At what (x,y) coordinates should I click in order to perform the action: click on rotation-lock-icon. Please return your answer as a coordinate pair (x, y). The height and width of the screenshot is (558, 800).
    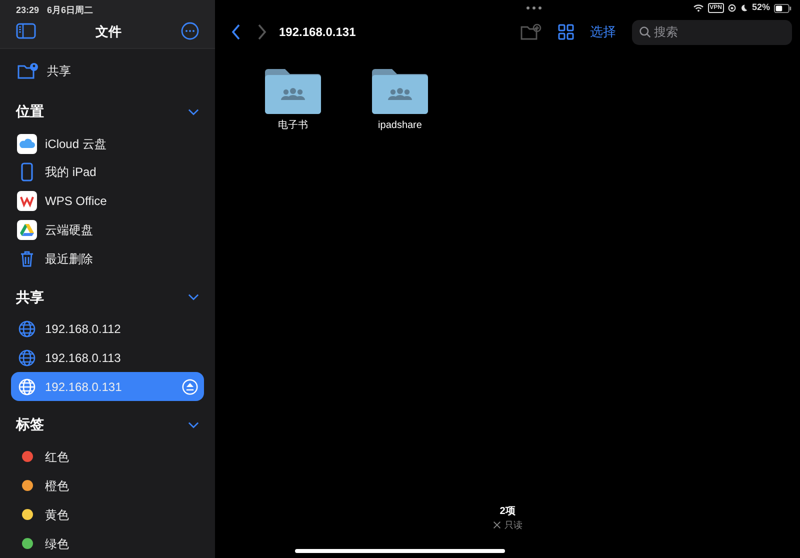
    Looking at the image, I should click on (732, 8).